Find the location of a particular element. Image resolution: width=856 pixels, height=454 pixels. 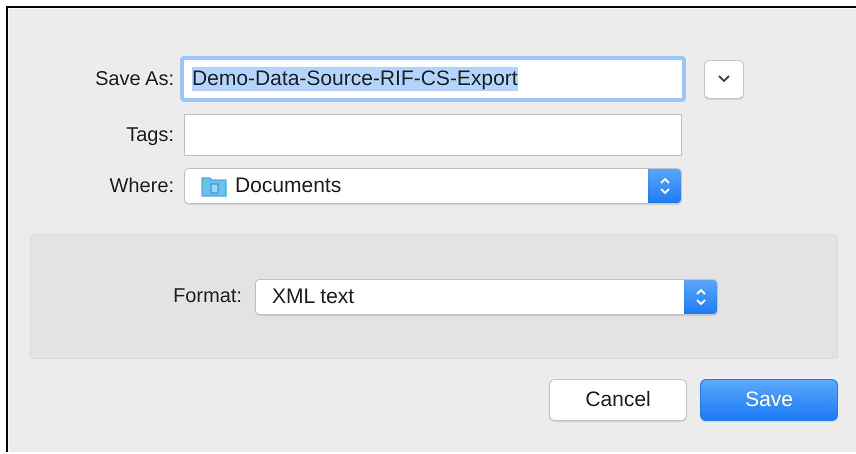

expand-button is located at coordinates (724, 79).